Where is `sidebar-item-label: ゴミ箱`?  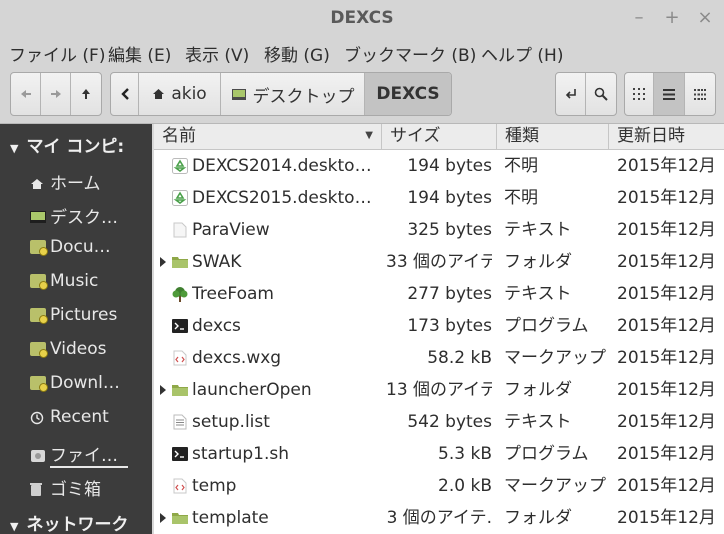
sidebar-item-label: ゴミ箱 is located at coordinates (75, 490).